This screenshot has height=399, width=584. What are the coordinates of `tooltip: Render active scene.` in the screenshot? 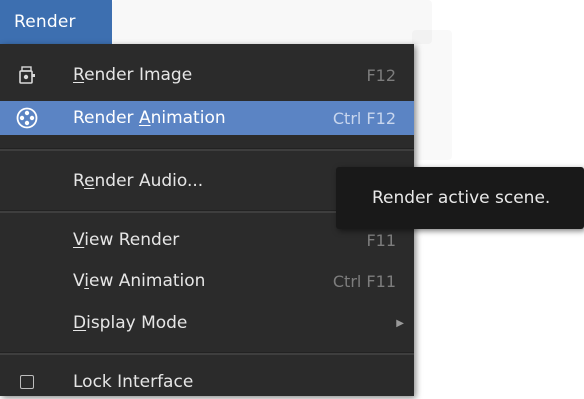 It's located at (460, 198).